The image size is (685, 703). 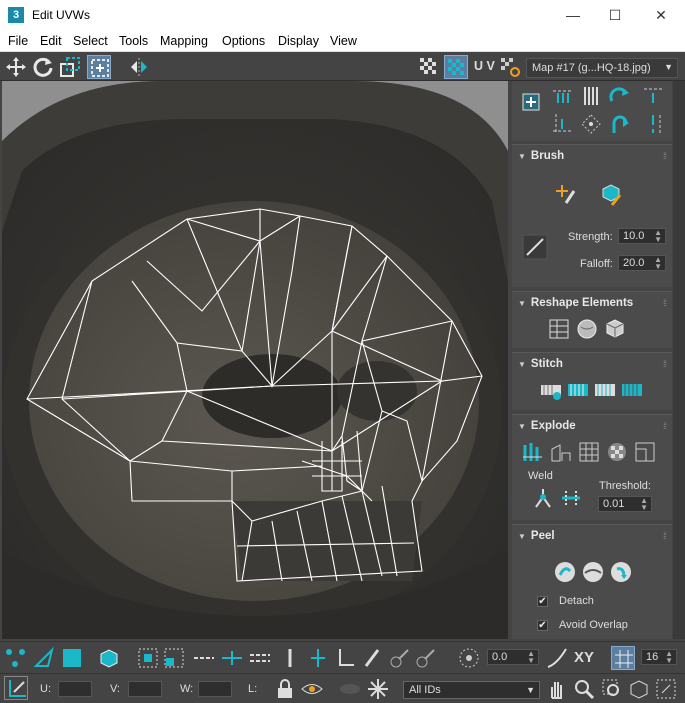 What do you see at coordinates (18, 41) in the screenshot?
I see `menu-file: File` at bounding box center [18, 41].